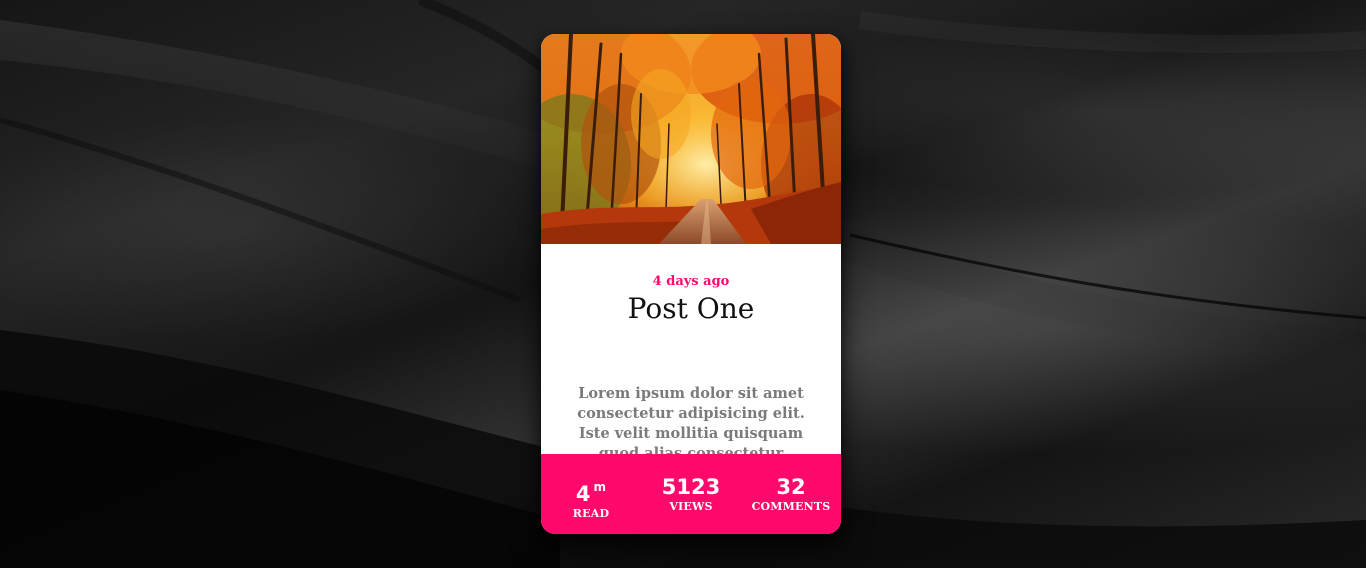  I want to click on stat-comments-label: COMMENTS, so click(791, 506).